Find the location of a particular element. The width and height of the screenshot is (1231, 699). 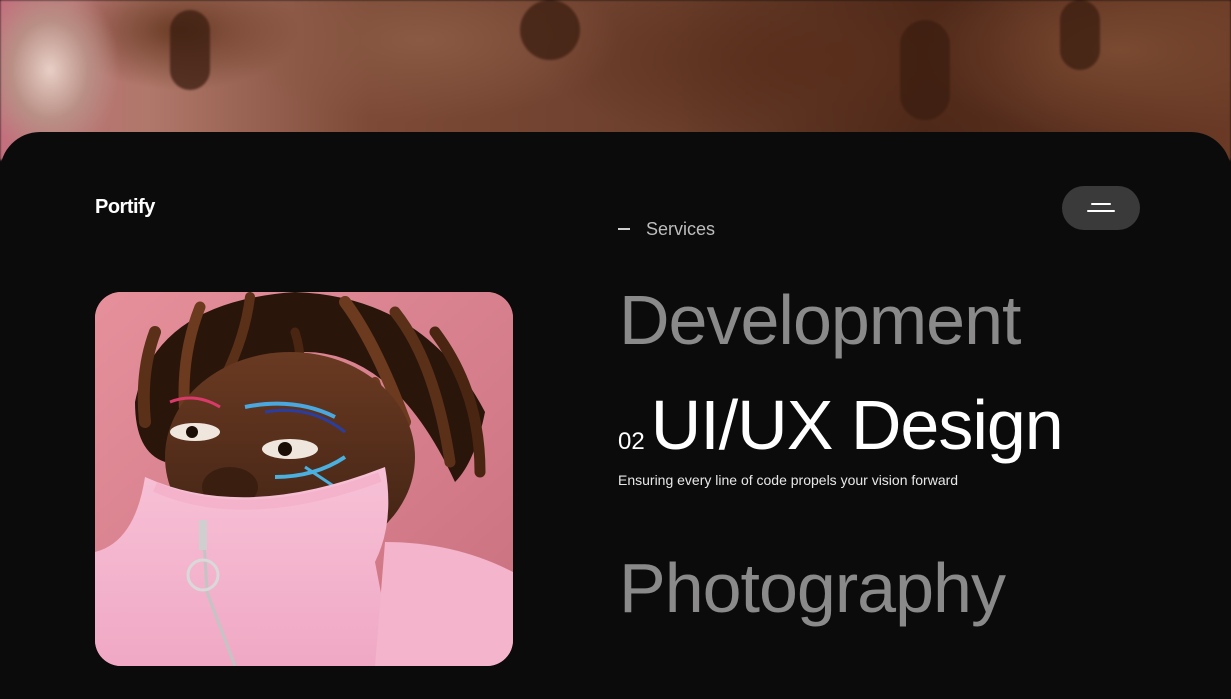

section-dash is located at coordinates (624, 229).